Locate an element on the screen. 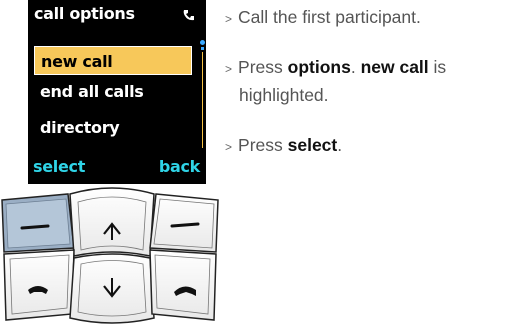 This screenshot has height=325, width=510. right-softkey-button is located at coordinates (184, 223).